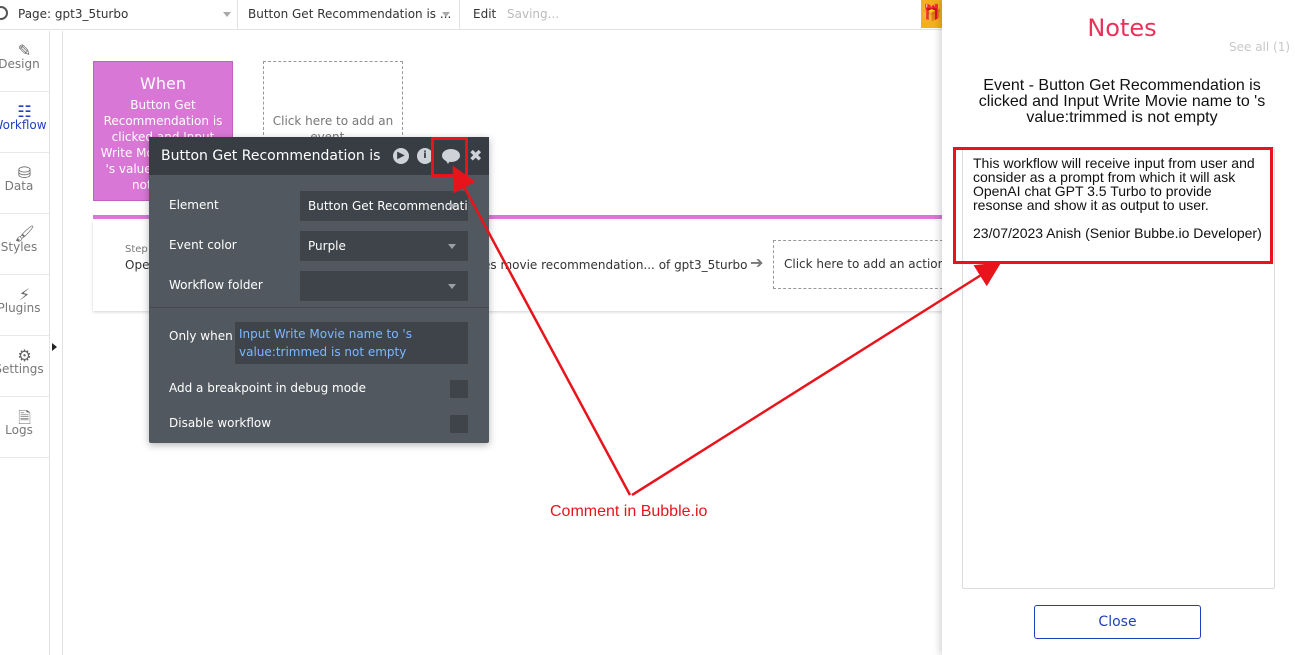 This screenshot has width=1295, height=655. What do you see at coordinates (4, 13) in the screenshot?
I see `bubble-logo-icon` at bounding box center [4, 13].